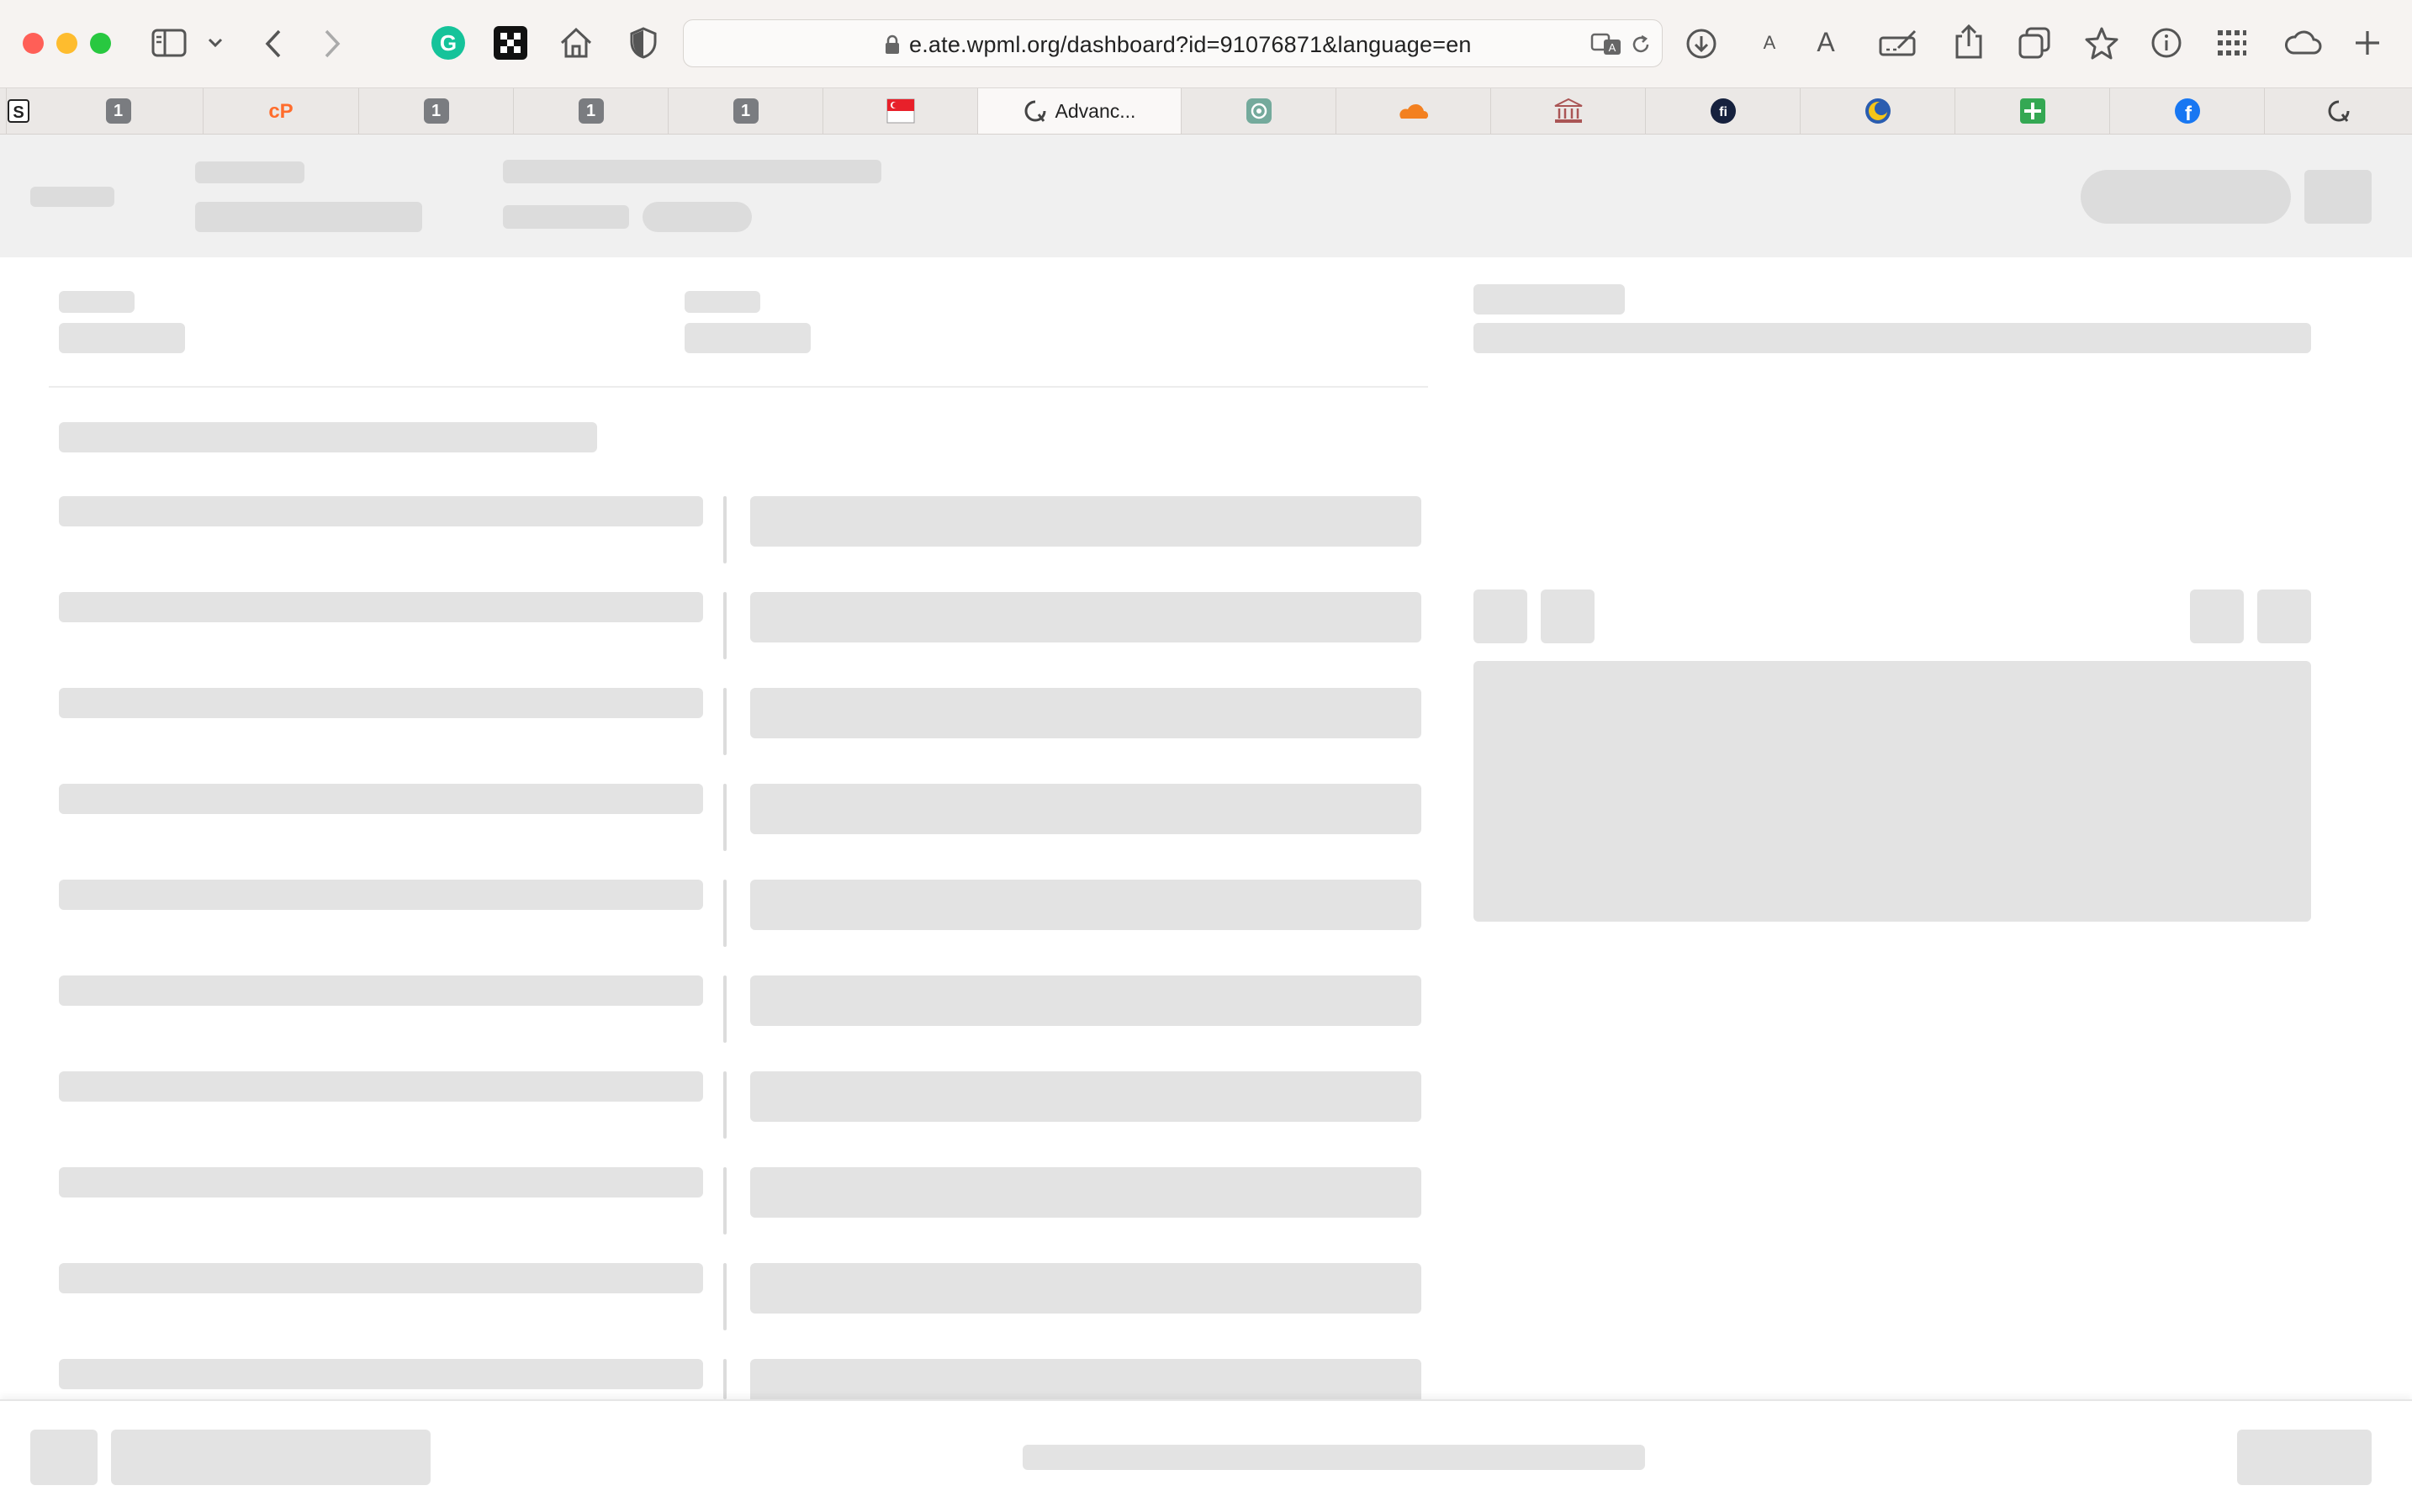 The image size is (2412, 1512). What do you see at coordinates (748, 338) in the screenshot?
I see `skeleton-value` at bounding box center [748, 338].